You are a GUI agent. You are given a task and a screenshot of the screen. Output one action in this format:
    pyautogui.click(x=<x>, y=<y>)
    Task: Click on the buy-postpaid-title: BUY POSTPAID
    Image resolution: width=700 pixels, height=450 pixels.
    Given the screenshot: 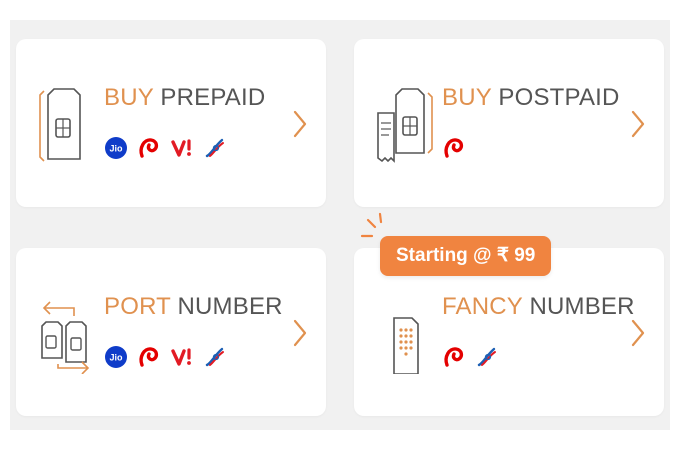 What is the action you would take?
    pyautogui.click(x=531, y=97)
    